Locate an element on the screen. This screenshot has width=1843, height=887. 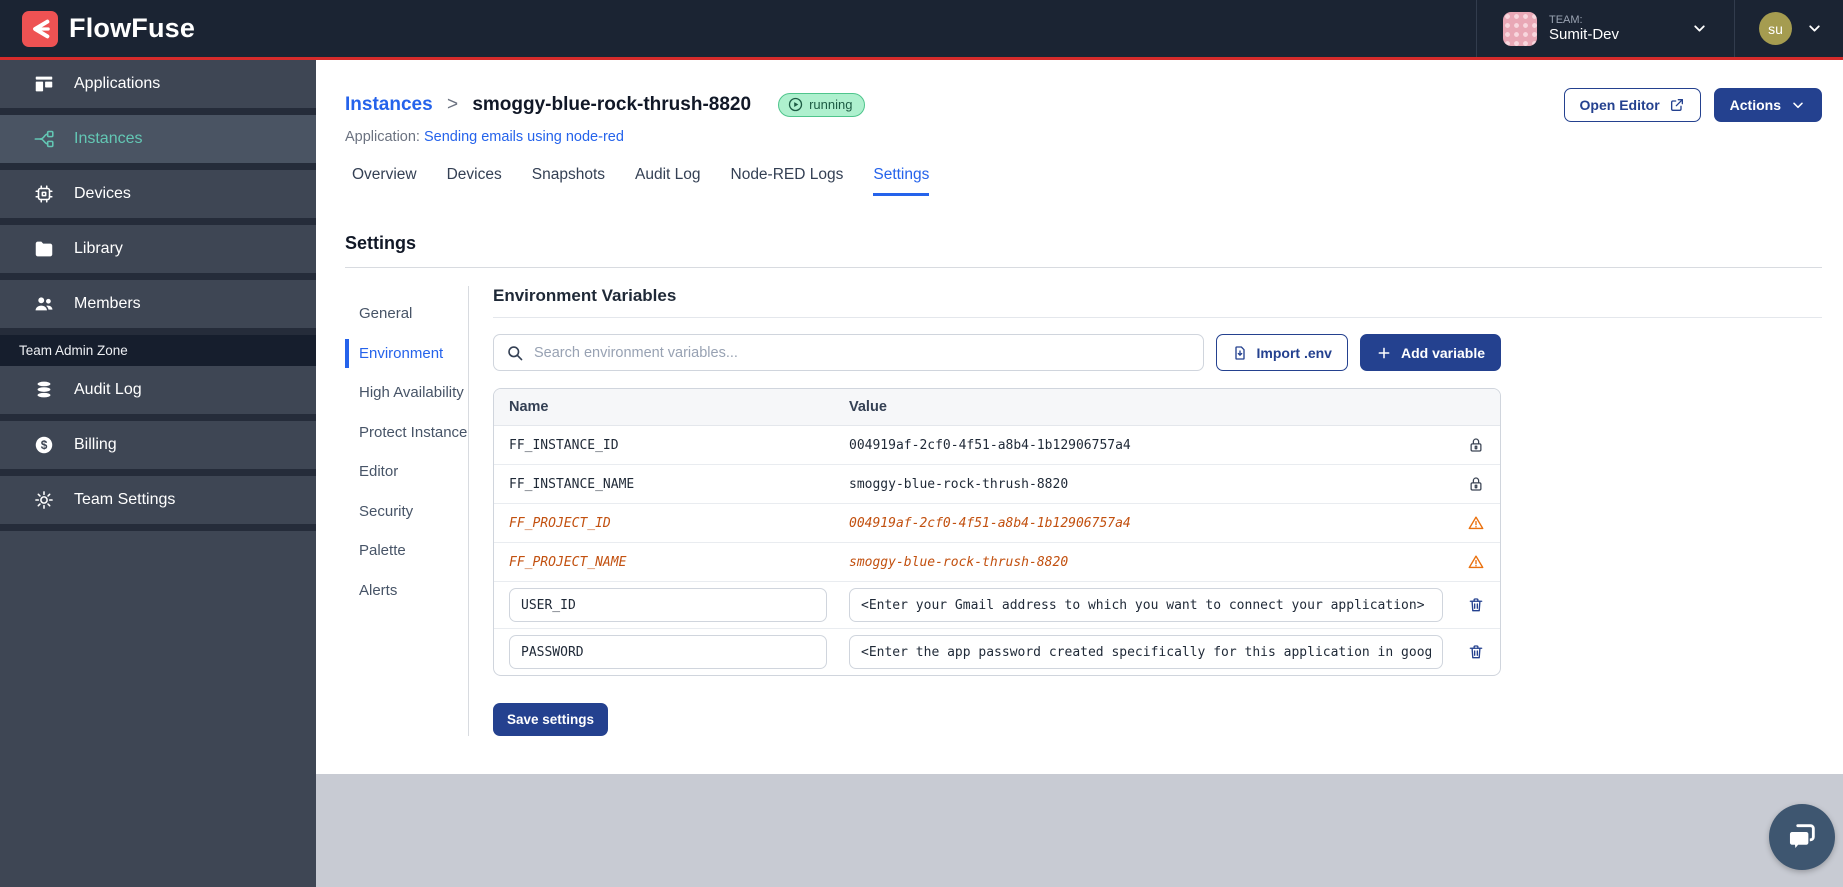
settings-nav-item-palette: Palette is located at coordinates (406, 551).